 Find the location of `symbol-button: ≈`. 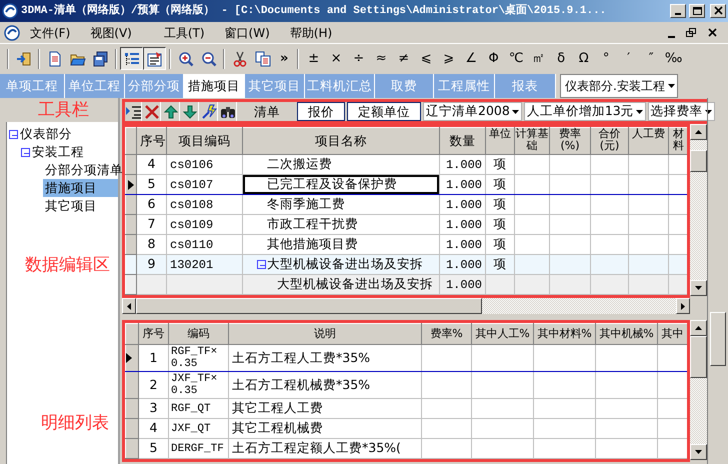

symbol-button: ≈ is located at coordinates (381, 58).